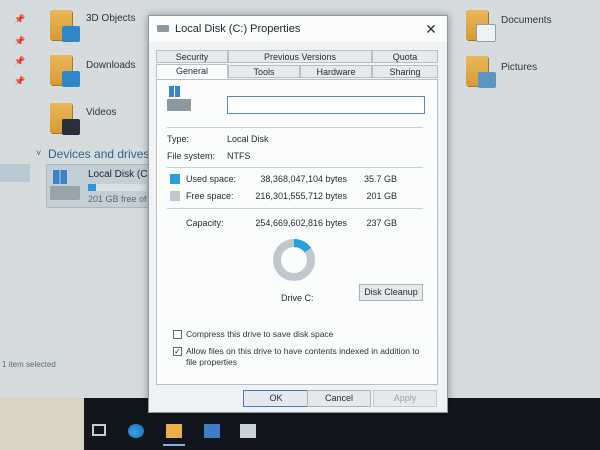  What do you see at coordinates (300, 56) in the screenshot?
I see `tab-previous-versions: Previous Versions` at bounding box center [300, 56].